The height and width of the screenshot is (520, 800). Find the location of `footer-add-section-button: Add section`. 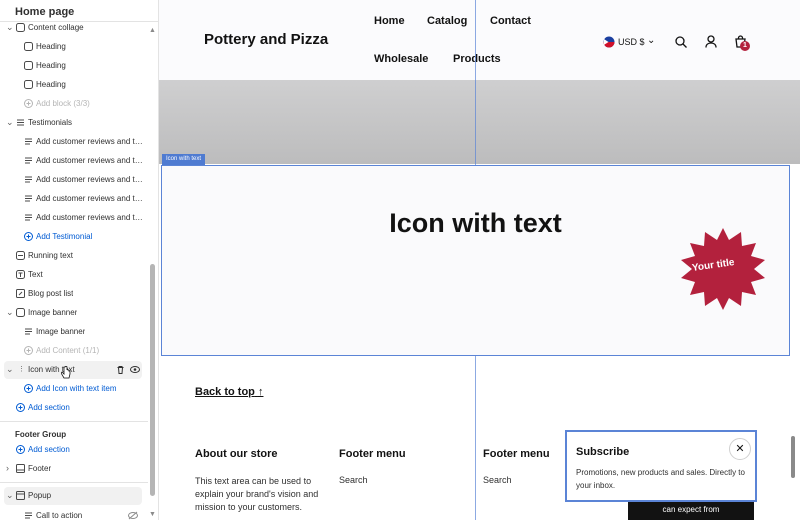

footer-add-section-button: Add section is located at coordinates (73, 450).